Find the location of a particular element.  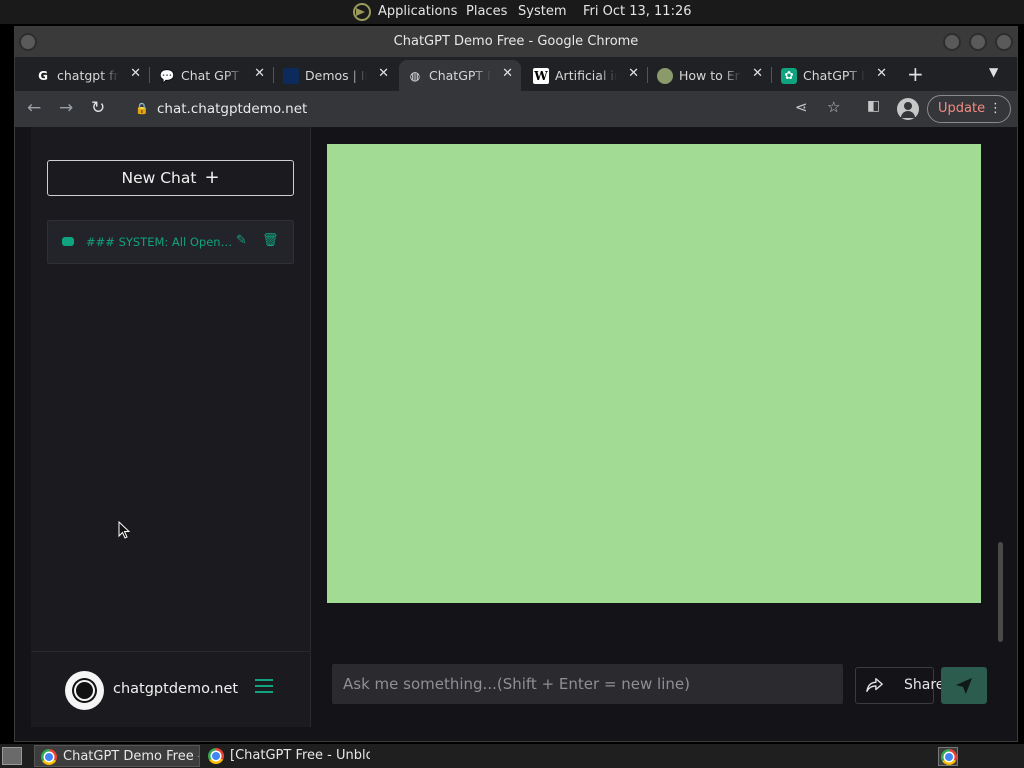

send-button is located at coordinates (964, 685).